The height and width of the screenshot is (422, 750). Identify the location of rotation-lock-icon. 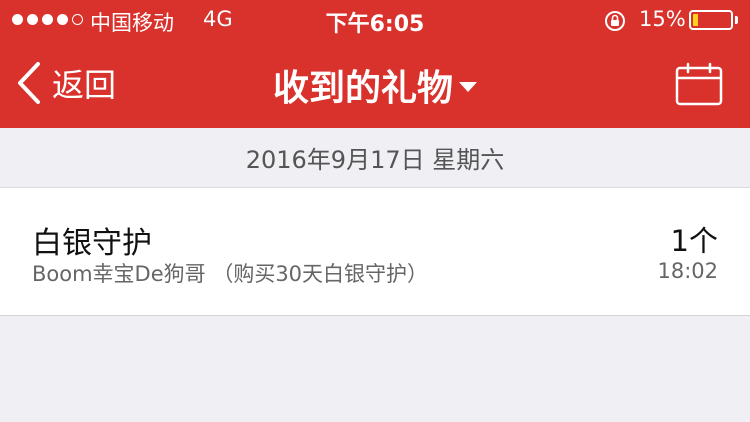
(615, 21).